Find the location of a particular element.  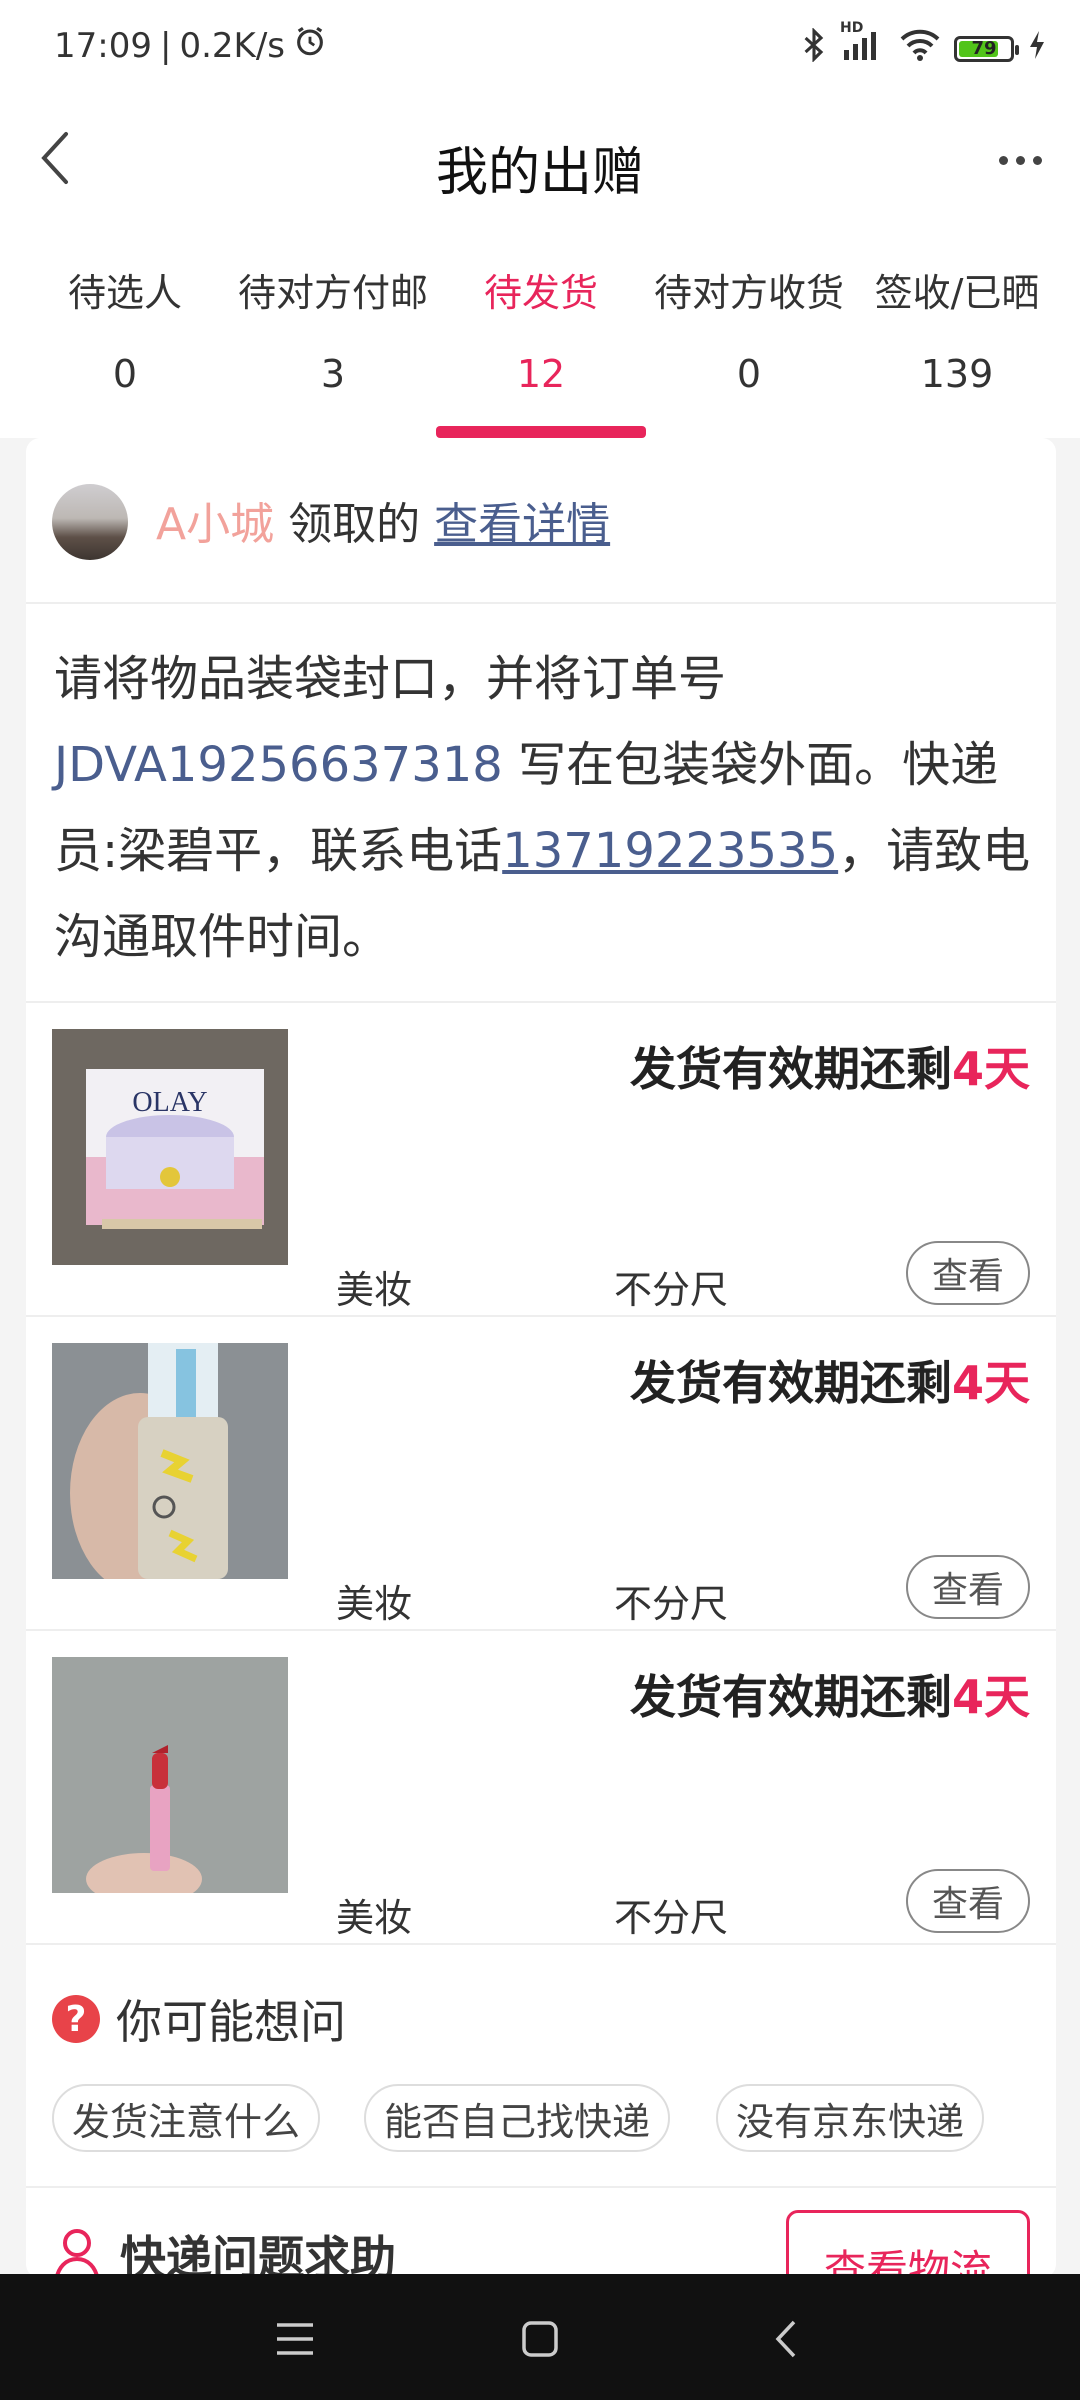

thumb-brand-text: OLAY is located at coordinates (169, 1102).